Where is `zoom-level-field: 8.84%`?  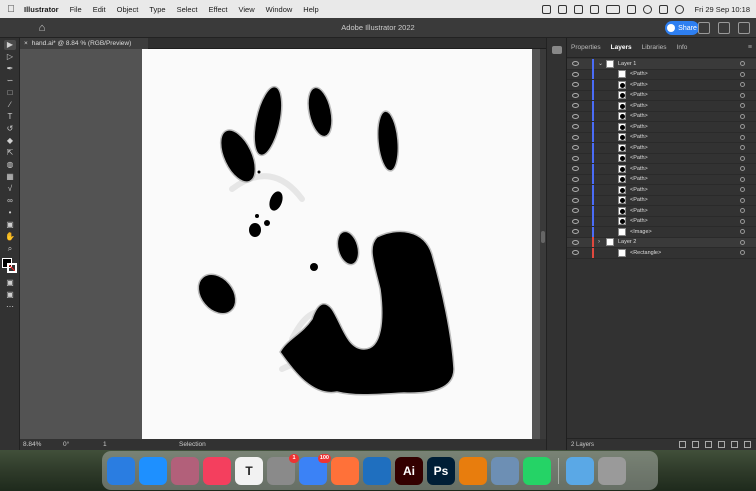 zoom-level-field: 8.84% is located at coordinates (38, 444).